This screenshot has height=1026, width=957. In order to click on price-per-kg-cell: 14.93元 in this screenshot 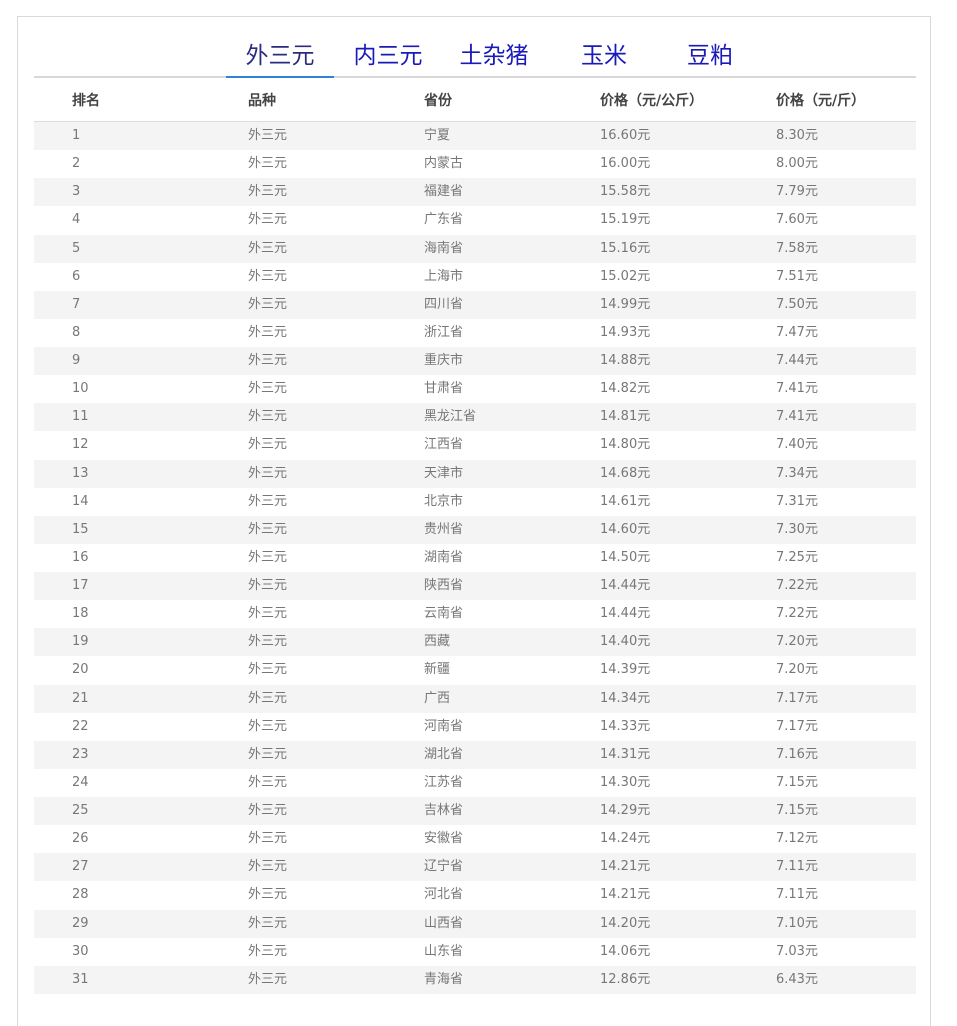, I will do `click(625, 332)`.